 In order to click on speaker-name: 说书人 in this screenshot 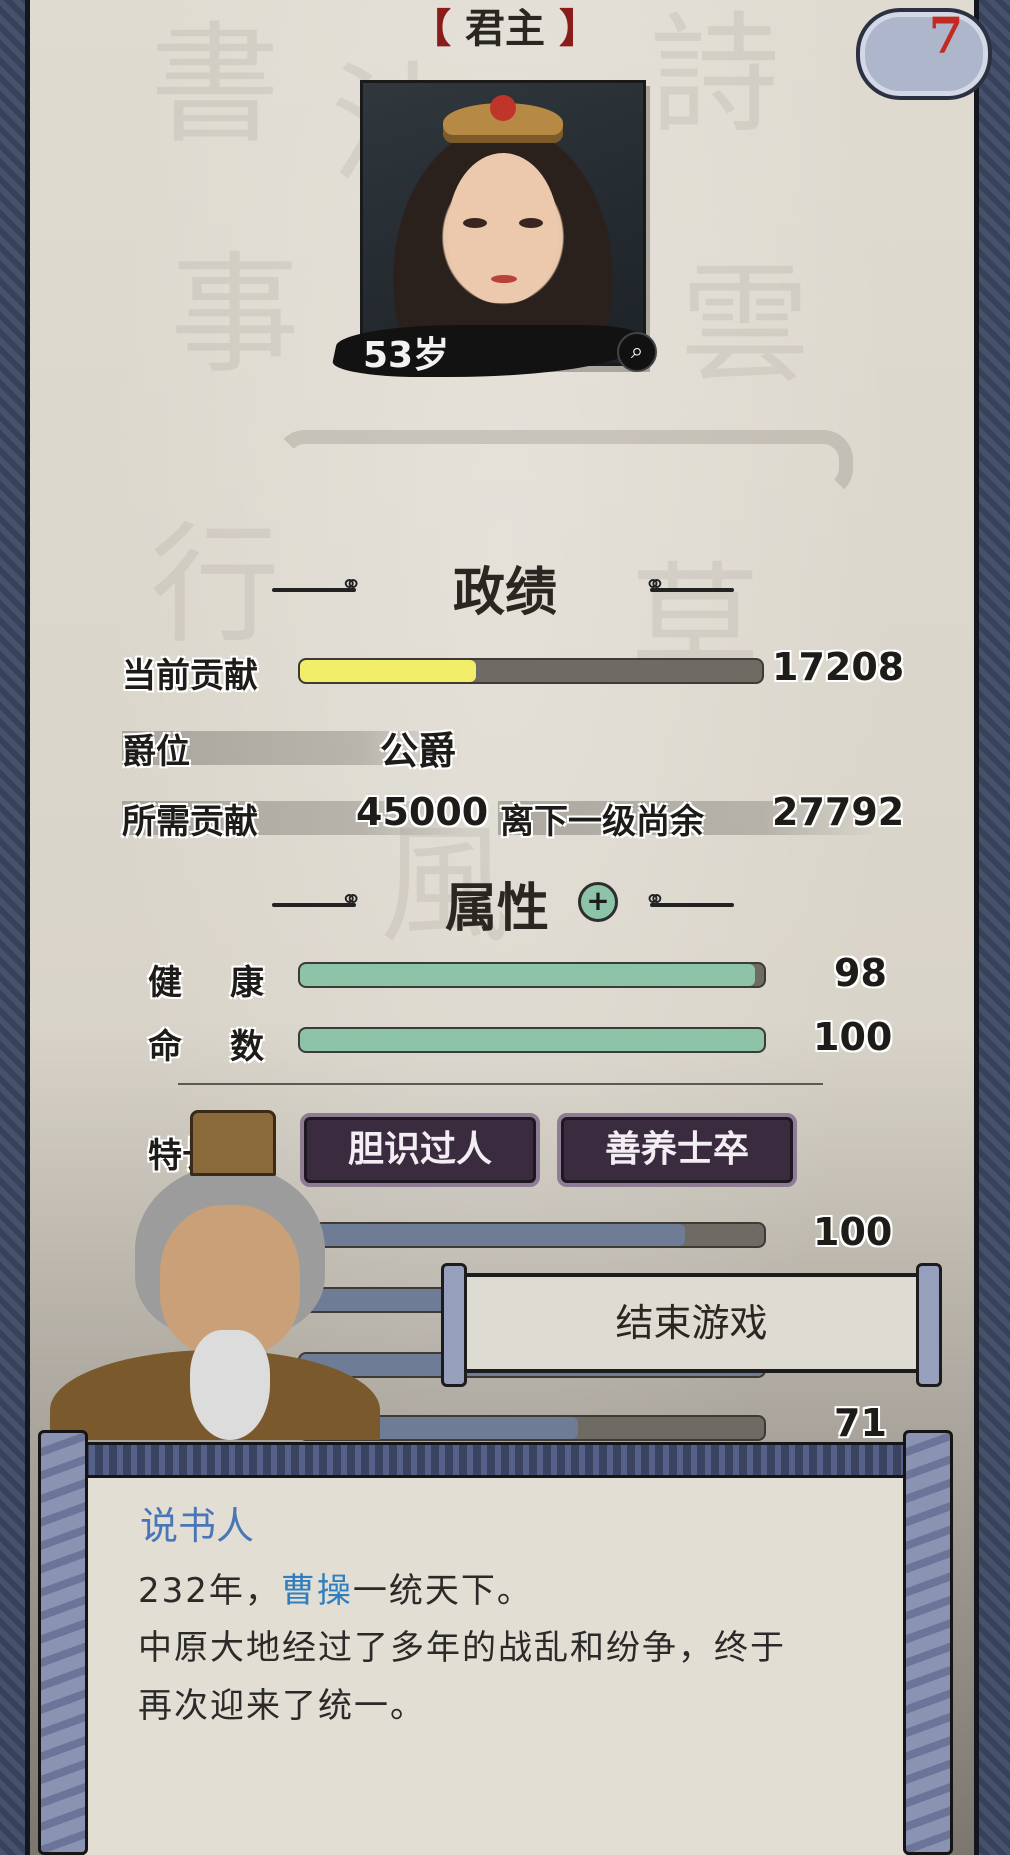, I will do `click(197, 1526)`.